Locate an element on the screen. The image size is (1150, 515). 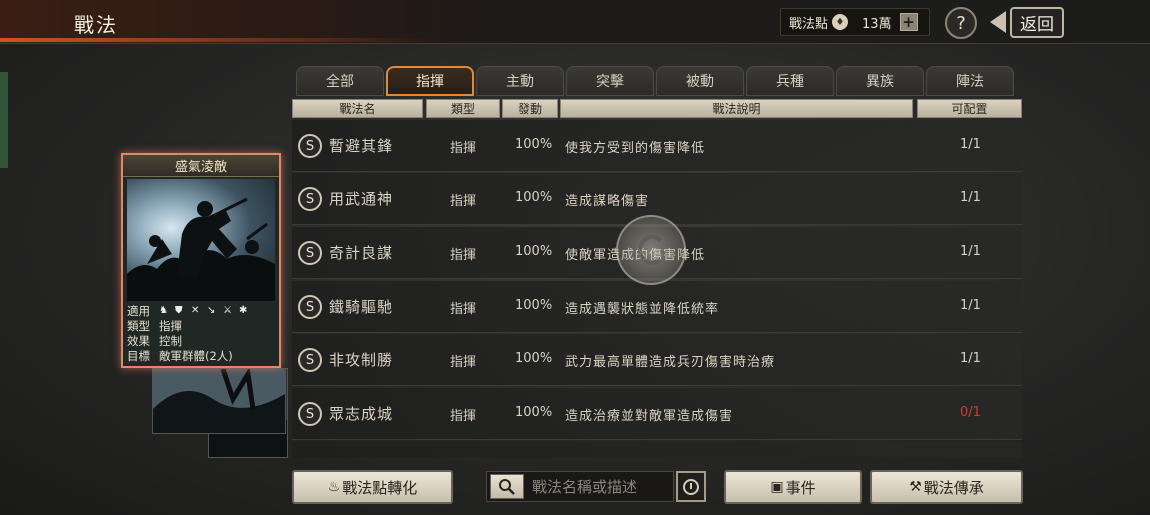
target-label: 目標 is located at coordinates (138, 355).